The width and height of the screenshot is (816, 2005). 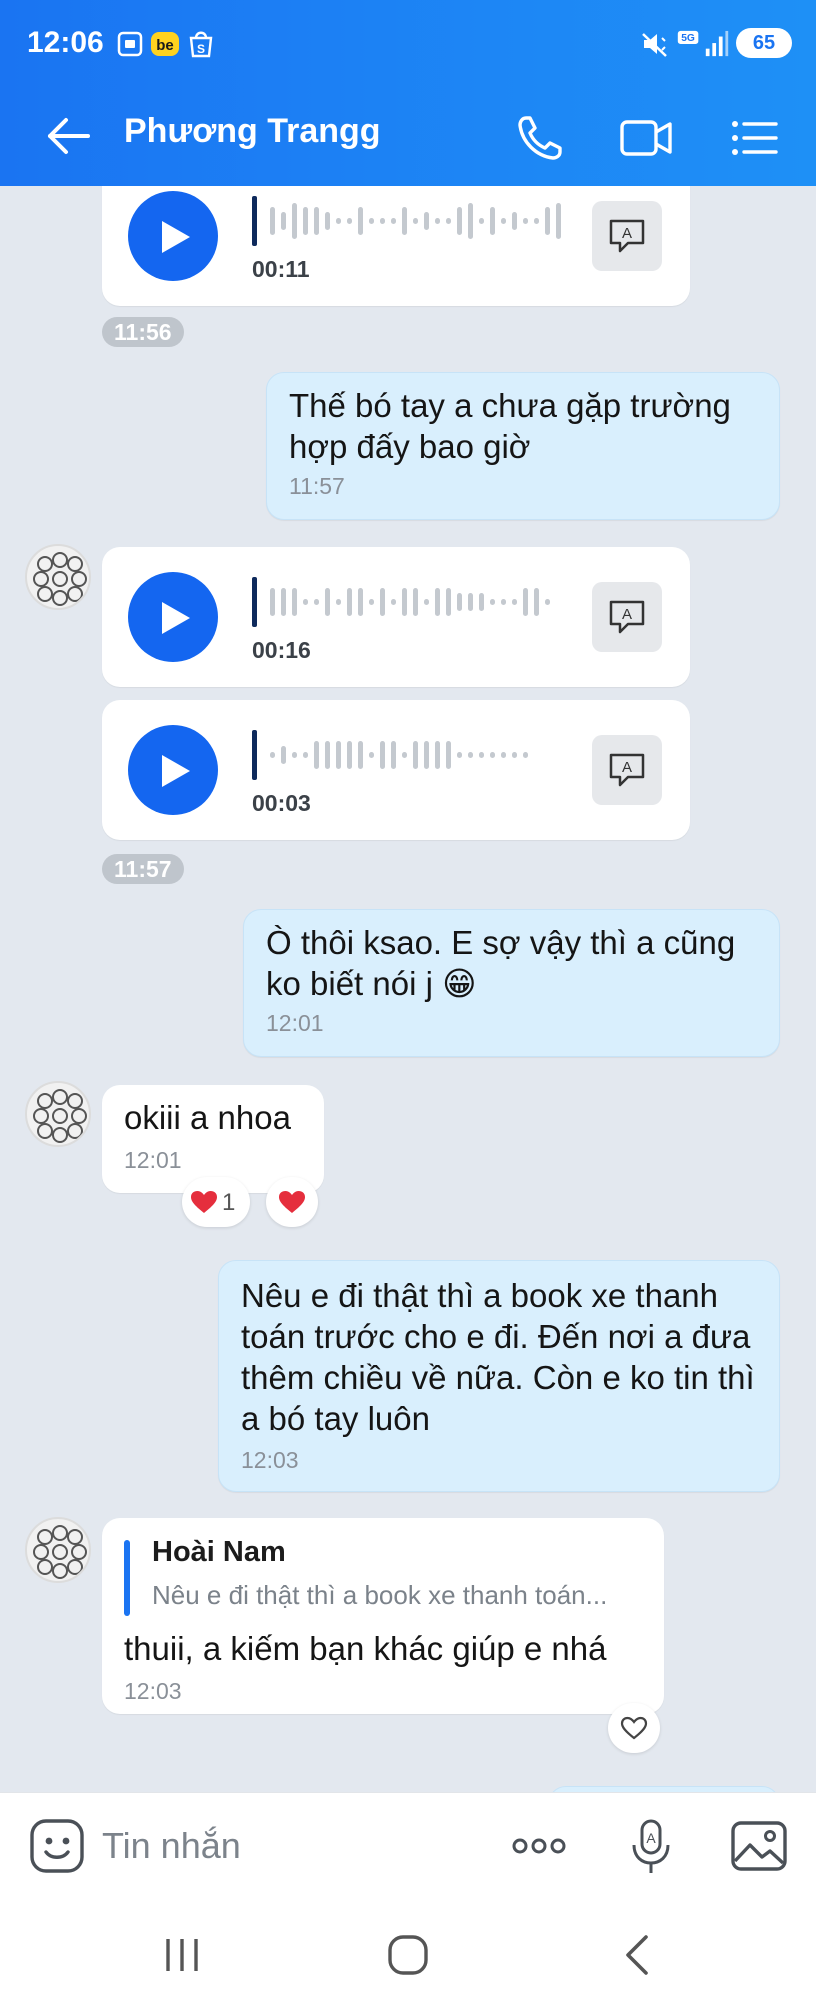 I want to click on sticker-icon, so click(x=57, y=1846).